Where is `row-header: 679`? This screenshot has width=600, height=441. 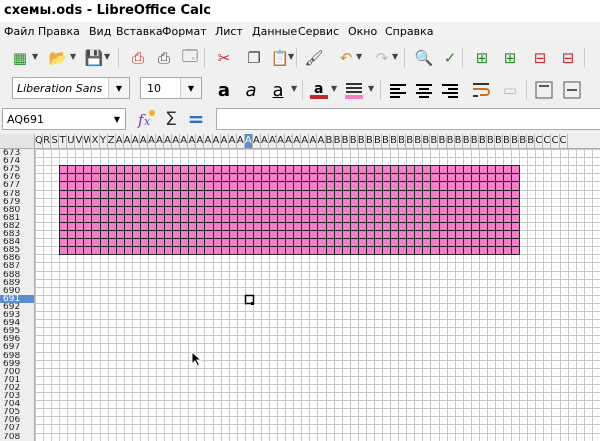
row-header: 679 is located at coordinates (17, 202).